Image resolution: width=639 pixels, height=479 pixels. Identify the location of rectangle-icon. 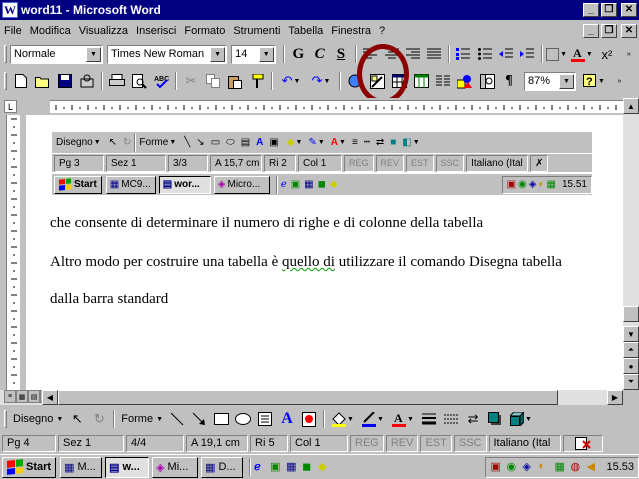
(221, 419).